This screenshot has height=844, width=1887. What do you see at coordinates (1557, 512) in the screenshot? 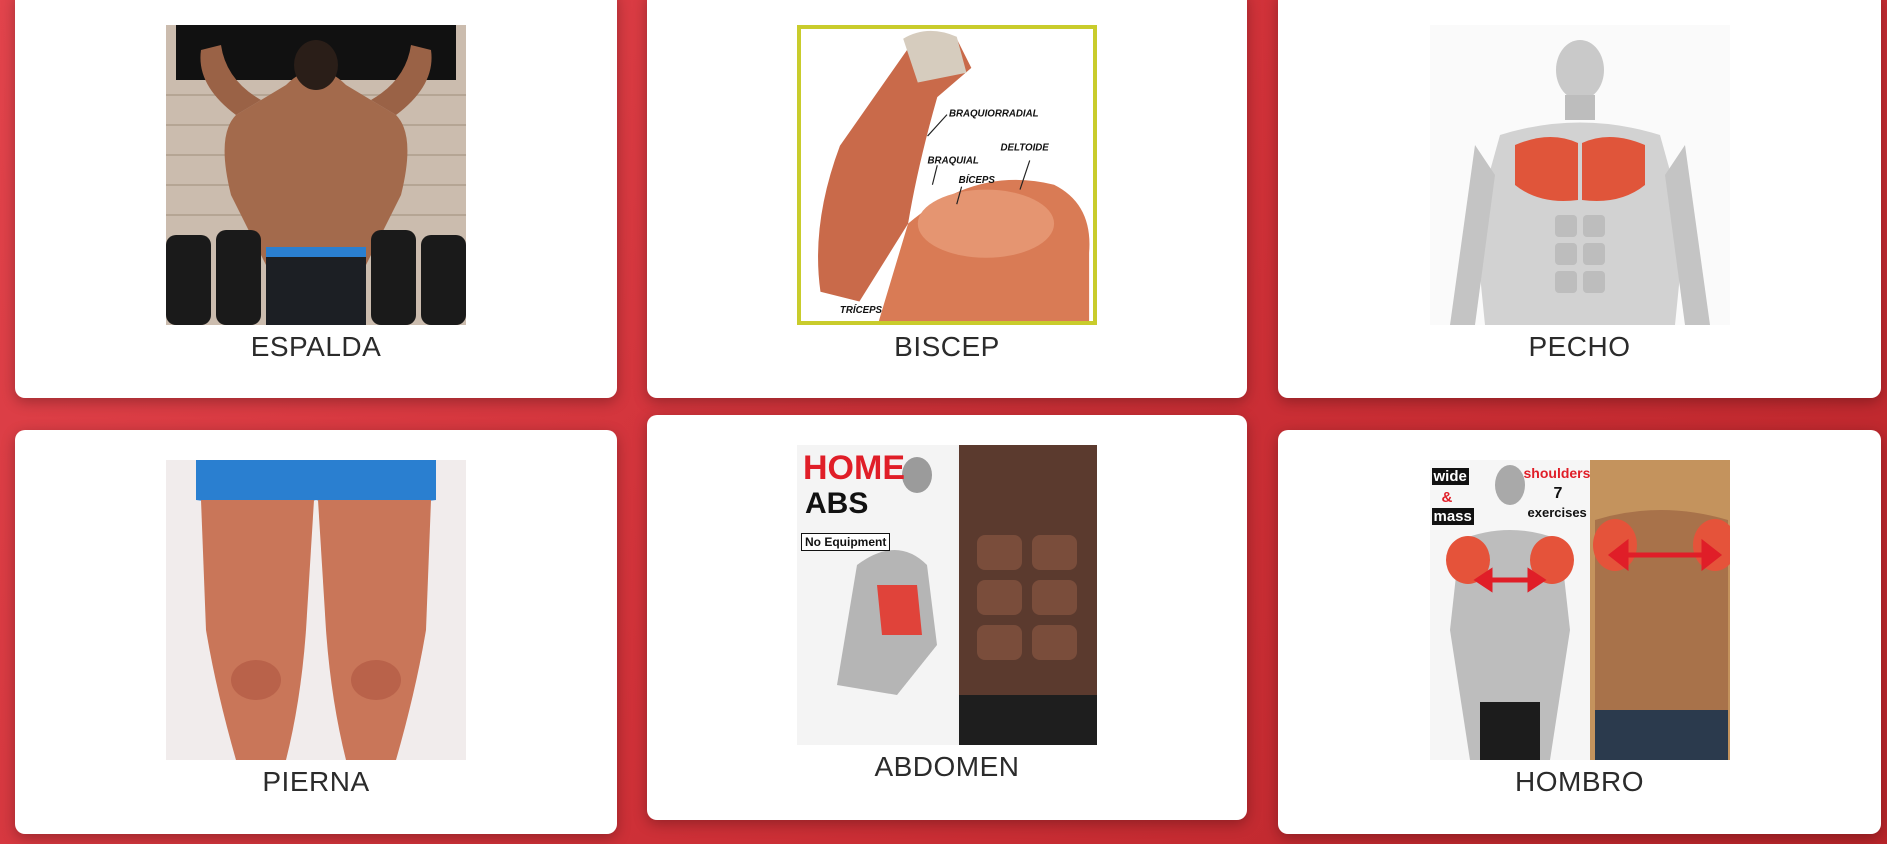
I see `overlay-exercises: exercises` at bounding box center [1557, 512].